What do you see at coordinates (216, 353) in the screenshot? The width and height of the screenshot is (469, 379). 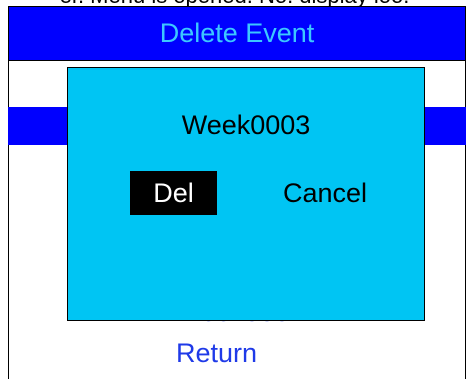 I see `list-item-return: Return` at bounding box center [216, 353].